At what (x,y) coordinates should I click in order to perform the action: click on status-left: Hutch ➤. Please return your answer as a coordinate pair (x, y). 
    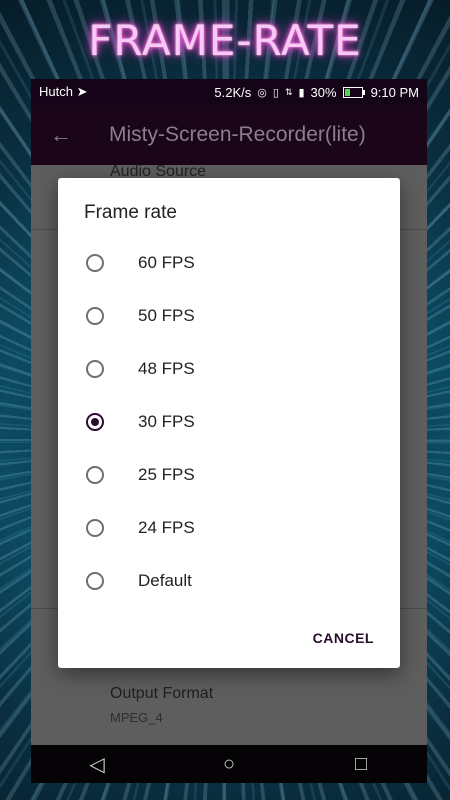
    Looking at the image, I should click on (63, 92).